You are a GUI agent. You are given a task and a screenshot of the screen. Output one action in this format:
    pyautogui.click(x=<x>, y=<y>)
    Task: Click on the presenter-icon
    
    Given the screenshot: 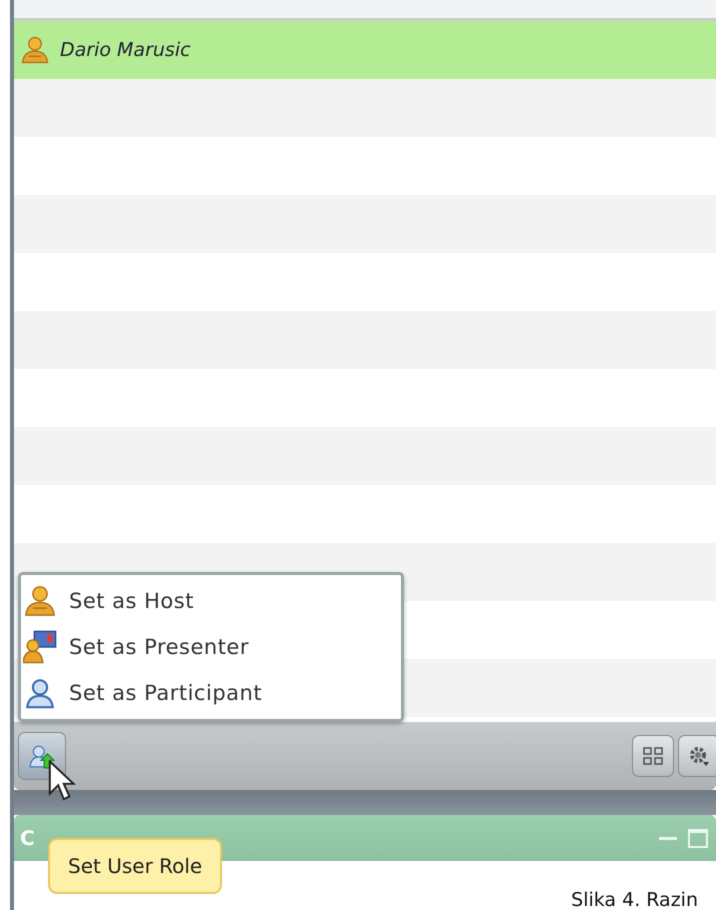 What is the action you would take?
    pyautogui.click(x=40, y=647)
    